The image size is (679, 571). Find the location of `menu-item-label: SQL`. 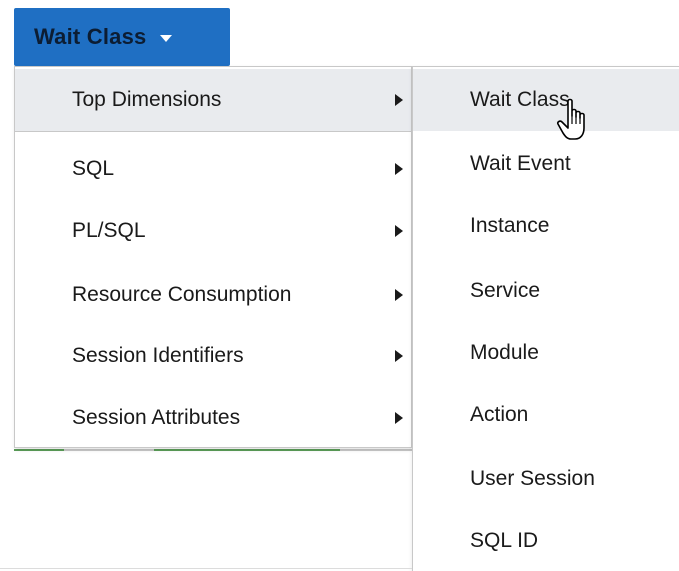

menu-item-label: SQL is located at coordinates (93, 168).